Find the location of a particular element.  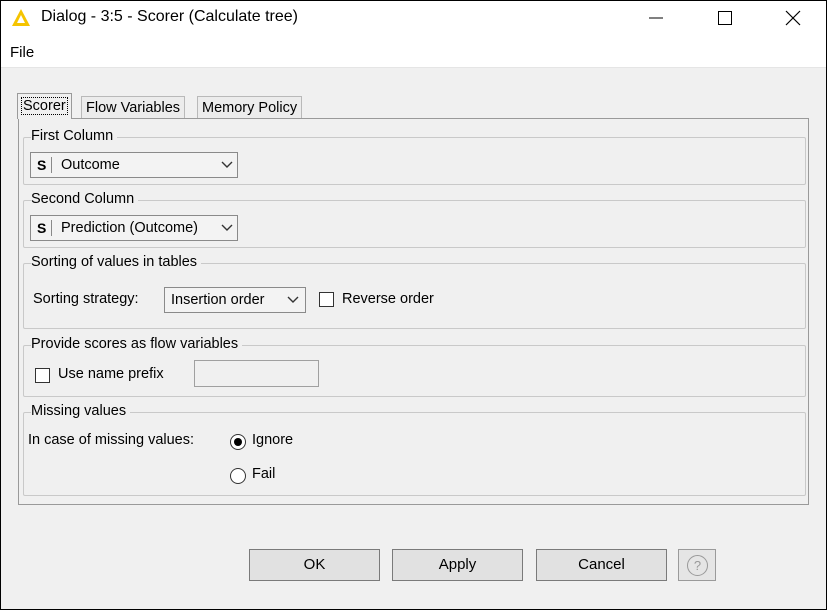

help-icon: ? is located at coordinates (697, 565).